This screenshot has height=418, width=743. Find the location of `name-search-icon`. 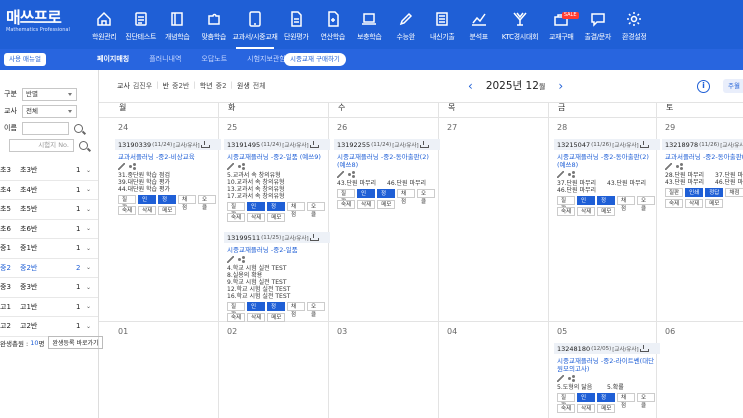

name-search-icon is located at coordinates (78, 128).